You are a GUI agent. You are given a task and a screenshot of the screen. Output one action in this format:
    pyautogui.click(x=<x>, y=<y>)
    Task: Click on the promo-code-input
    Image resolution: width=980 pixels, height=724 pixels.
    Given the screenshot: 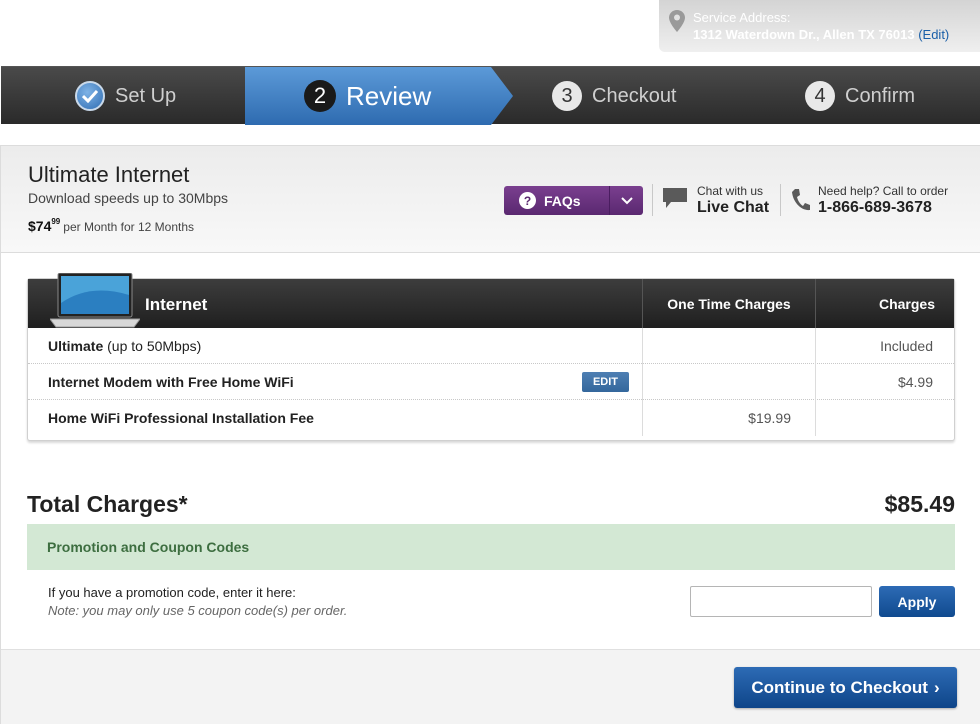 What is the action you would take?
    pyautogui.click(x=781, y=601)
    